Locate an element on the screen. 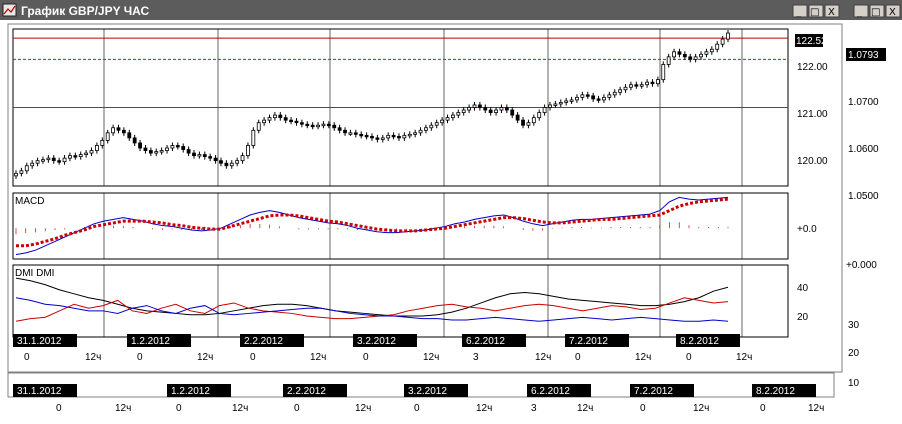  outer-close-button: X is located at coordinates (832, 11).